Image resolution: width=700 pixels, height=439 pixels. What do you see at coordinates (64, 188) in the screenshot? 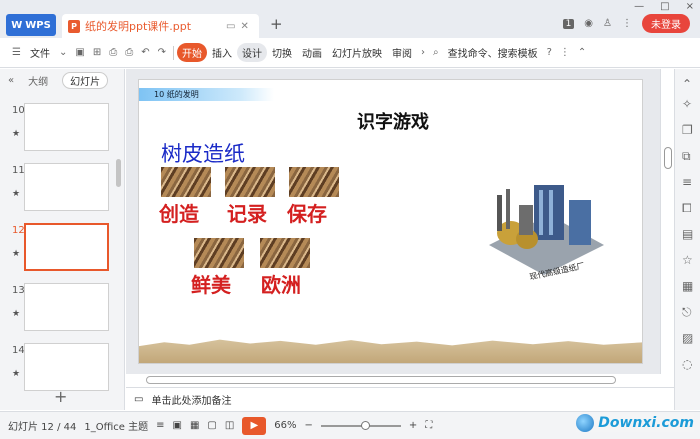
I see `slide-thumbnail: 11 ★` at bounding box center [64, 188].